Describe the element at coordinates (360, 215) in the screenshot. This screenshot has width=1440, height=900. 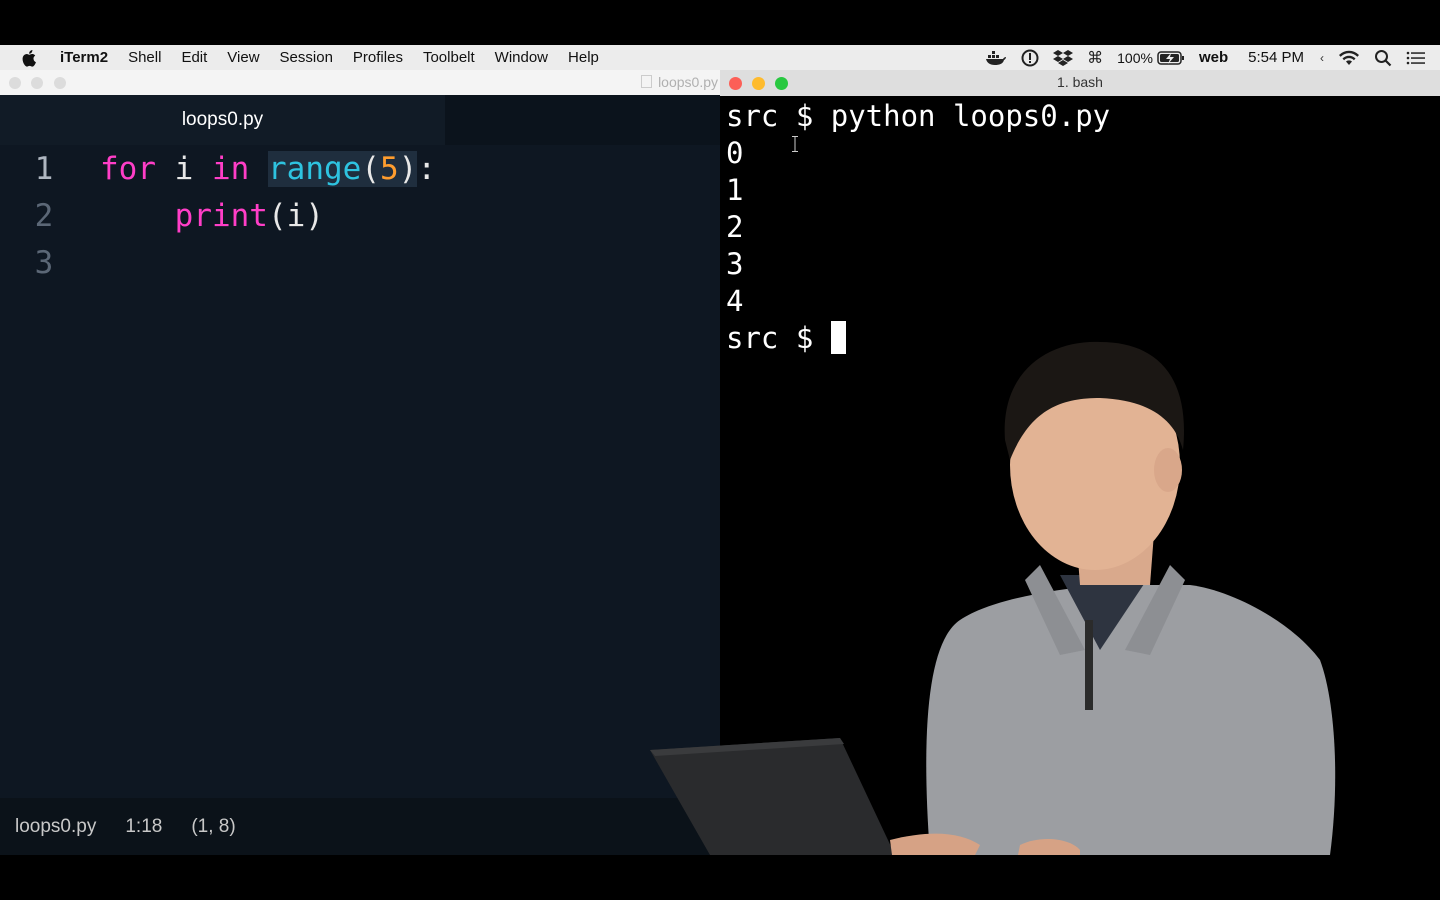
I see `code-line: 2 print(i)` at that location.